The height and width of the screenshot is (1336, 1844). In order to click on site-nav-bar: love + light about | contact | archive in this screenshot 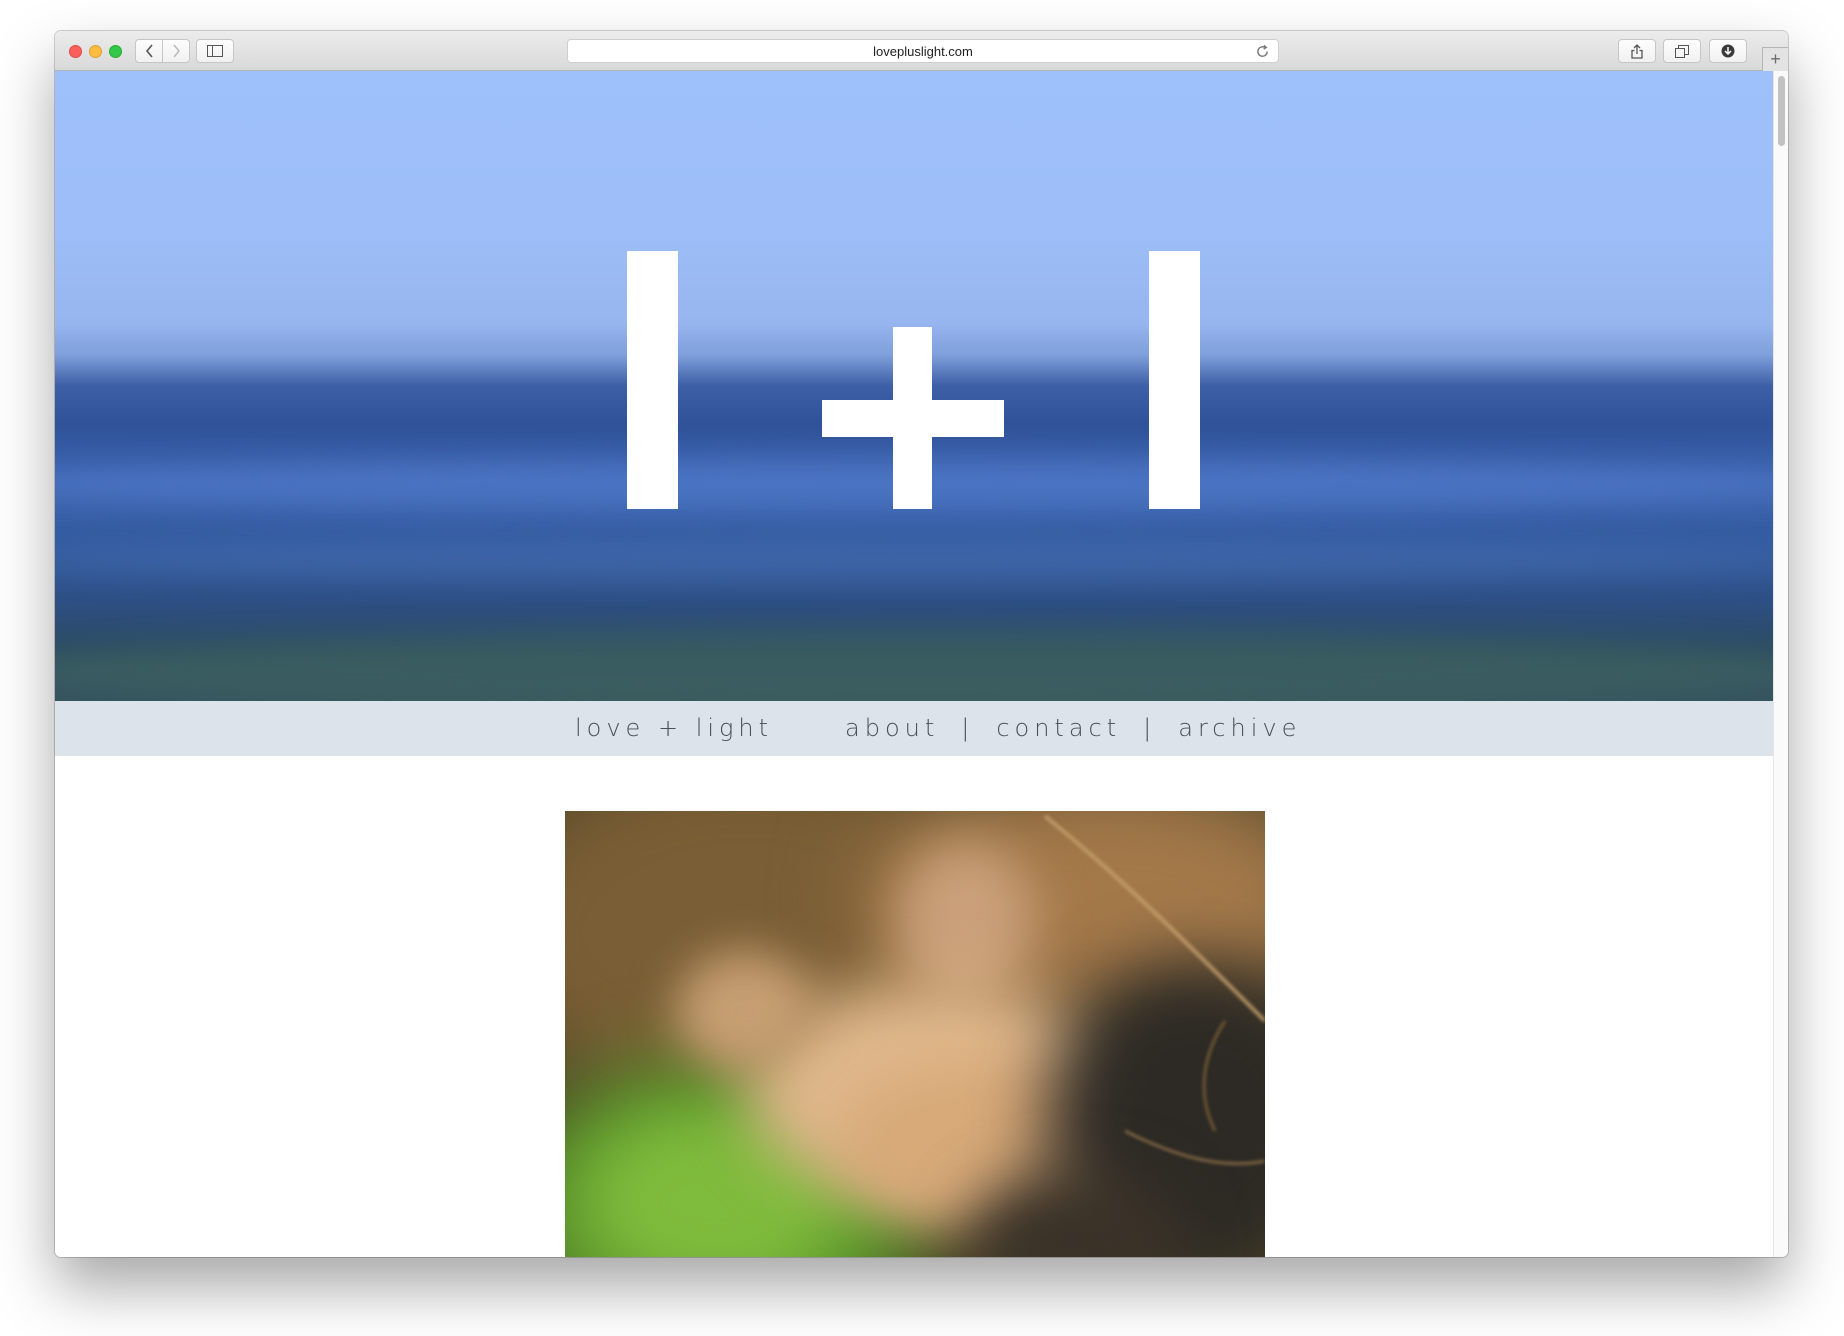, I will do `click(914, 728)`.